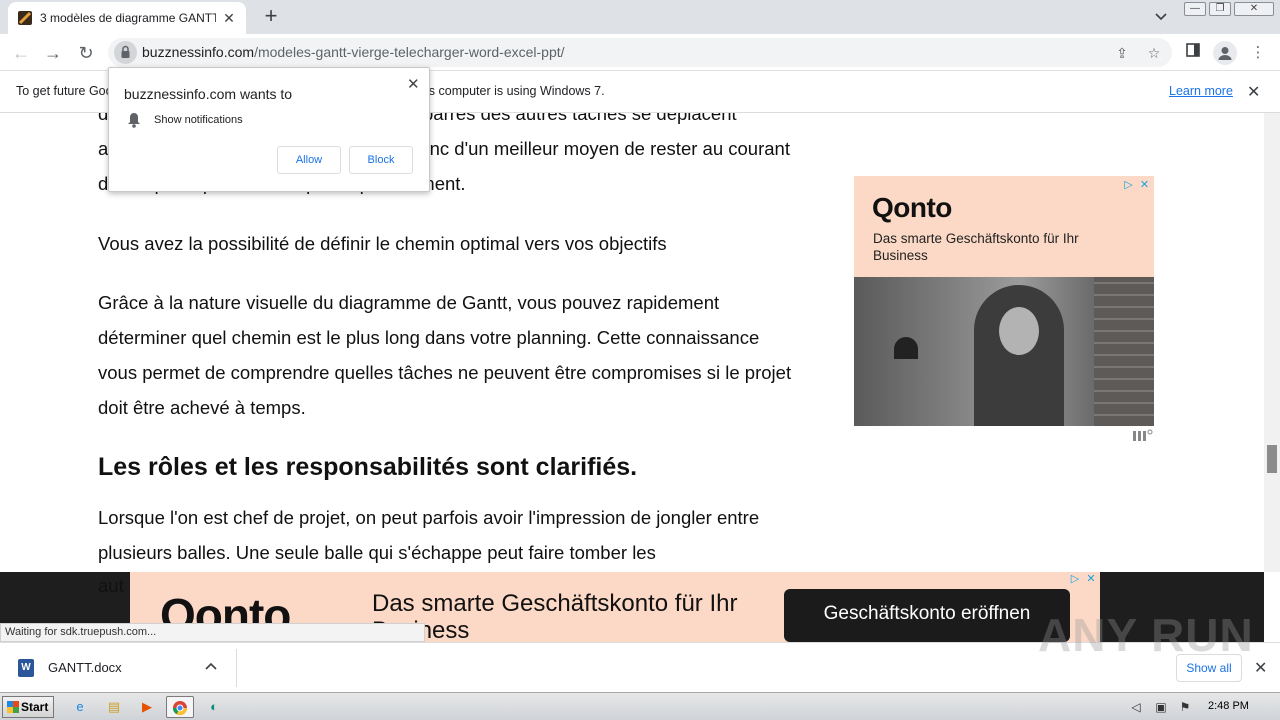 The image size is (1280, 720). I want to click on back-icon: ←, so click(21, 53).